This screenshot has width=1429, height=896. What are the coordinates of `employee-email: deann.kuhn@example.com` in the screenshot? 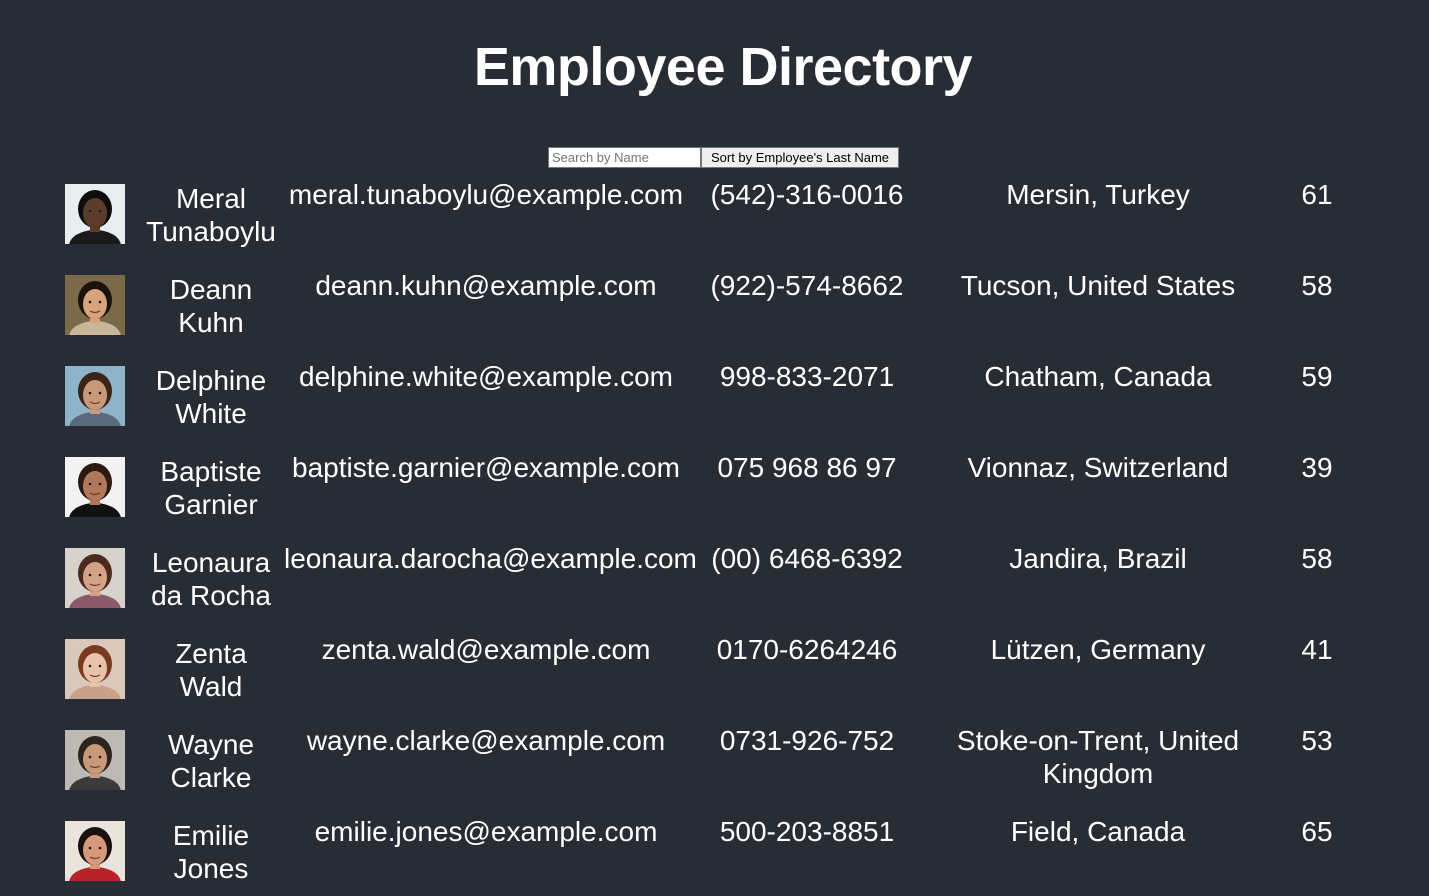 It's located at (486, 285).